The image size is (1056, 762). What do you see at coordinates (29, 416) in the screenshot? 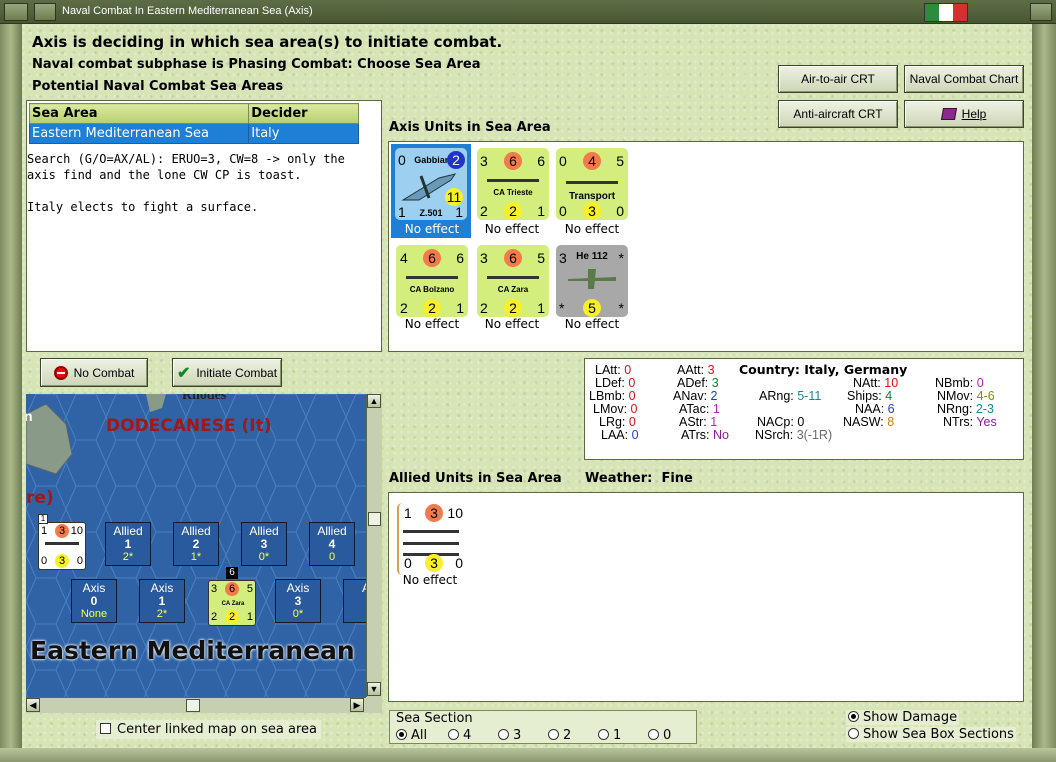
I see `map-partial-label: n` at bounding box center [29, 416].